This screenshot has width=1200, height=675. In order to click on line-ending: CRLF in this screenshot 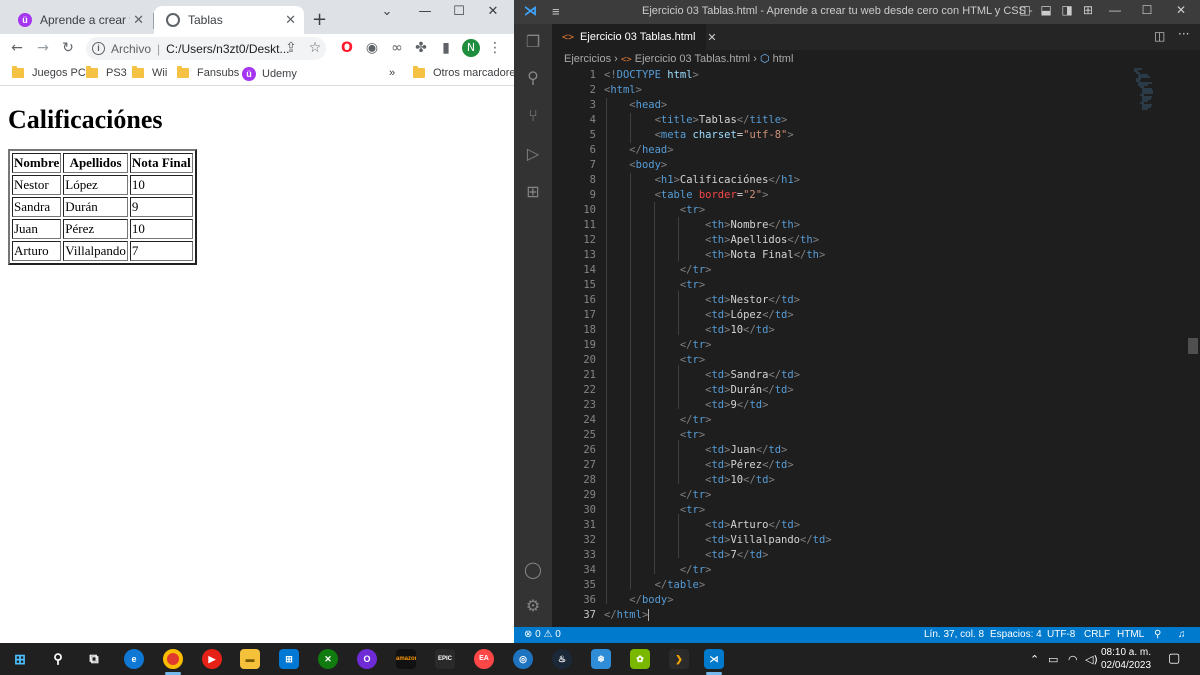, I will do `click(1097, 634)`.